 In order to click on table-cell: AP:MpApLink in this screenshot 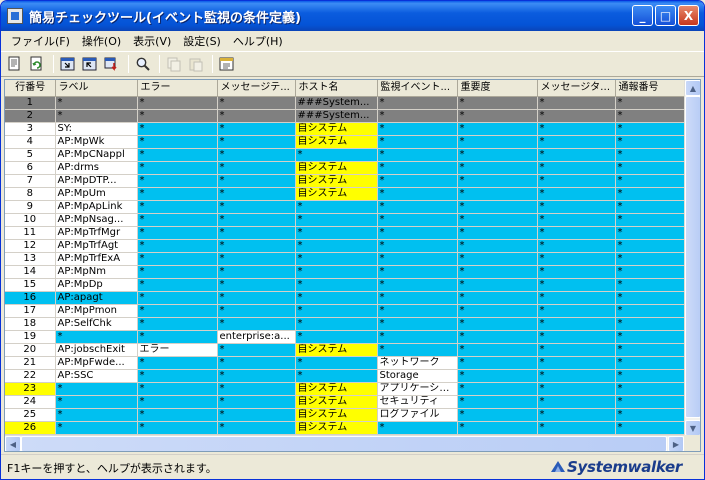, I will do `click(96, 207)`.